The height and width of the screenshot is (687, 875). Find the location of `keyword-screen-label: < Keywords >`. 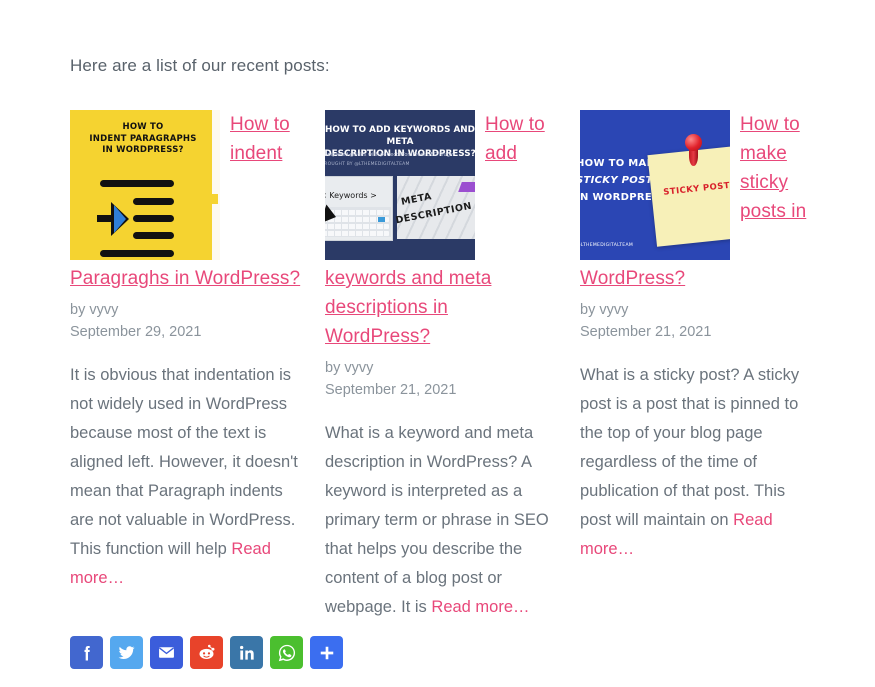

keyword-screen-label: < Keywords > is located at coordinates (351, 195).